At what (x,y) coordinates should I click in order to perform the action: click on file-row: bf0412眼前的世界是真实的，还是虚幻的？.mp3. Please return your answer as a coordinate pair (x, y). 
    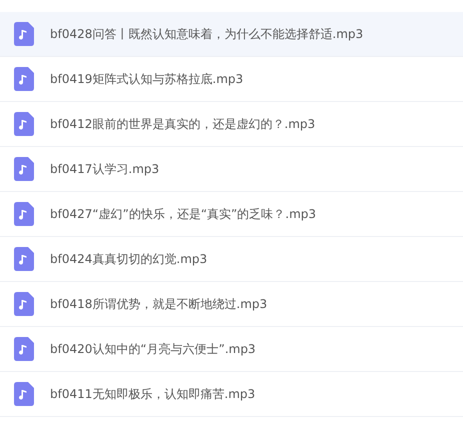
    Looking at the image, I should click on (231, 124).